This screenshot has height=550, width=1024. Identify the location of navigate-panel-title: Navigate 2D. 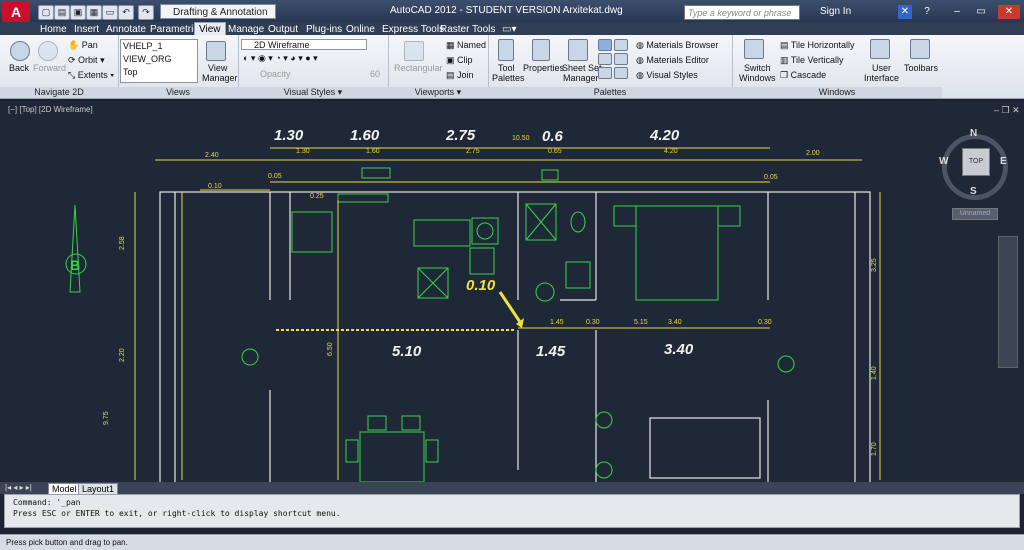
(59, 92).